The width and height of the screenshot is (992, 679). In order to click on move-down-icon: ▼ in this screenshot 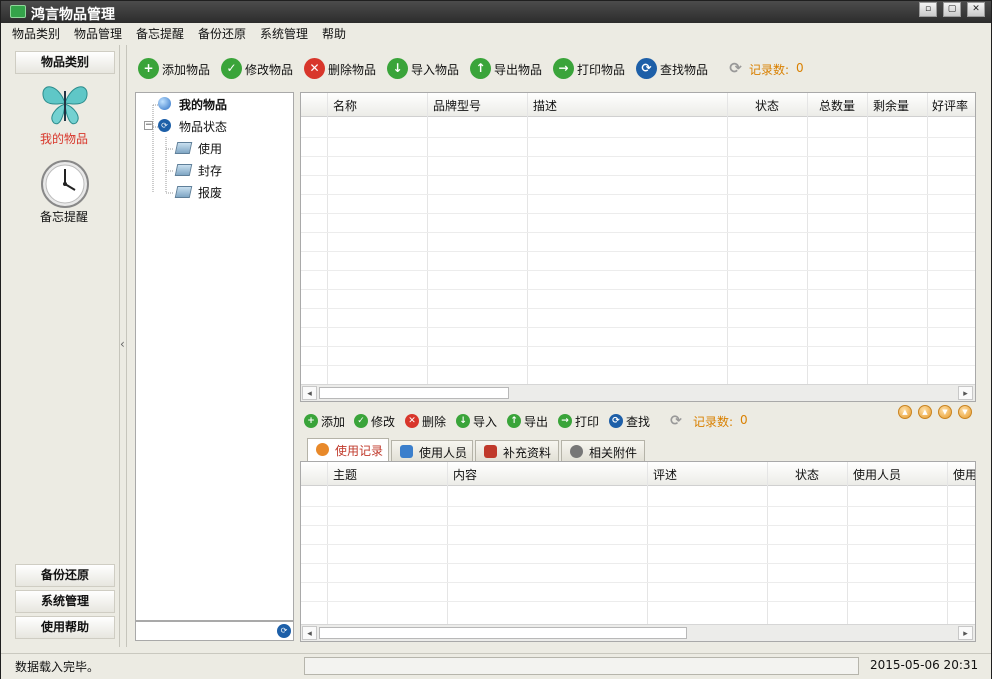, I will do `click(945, 412)`.